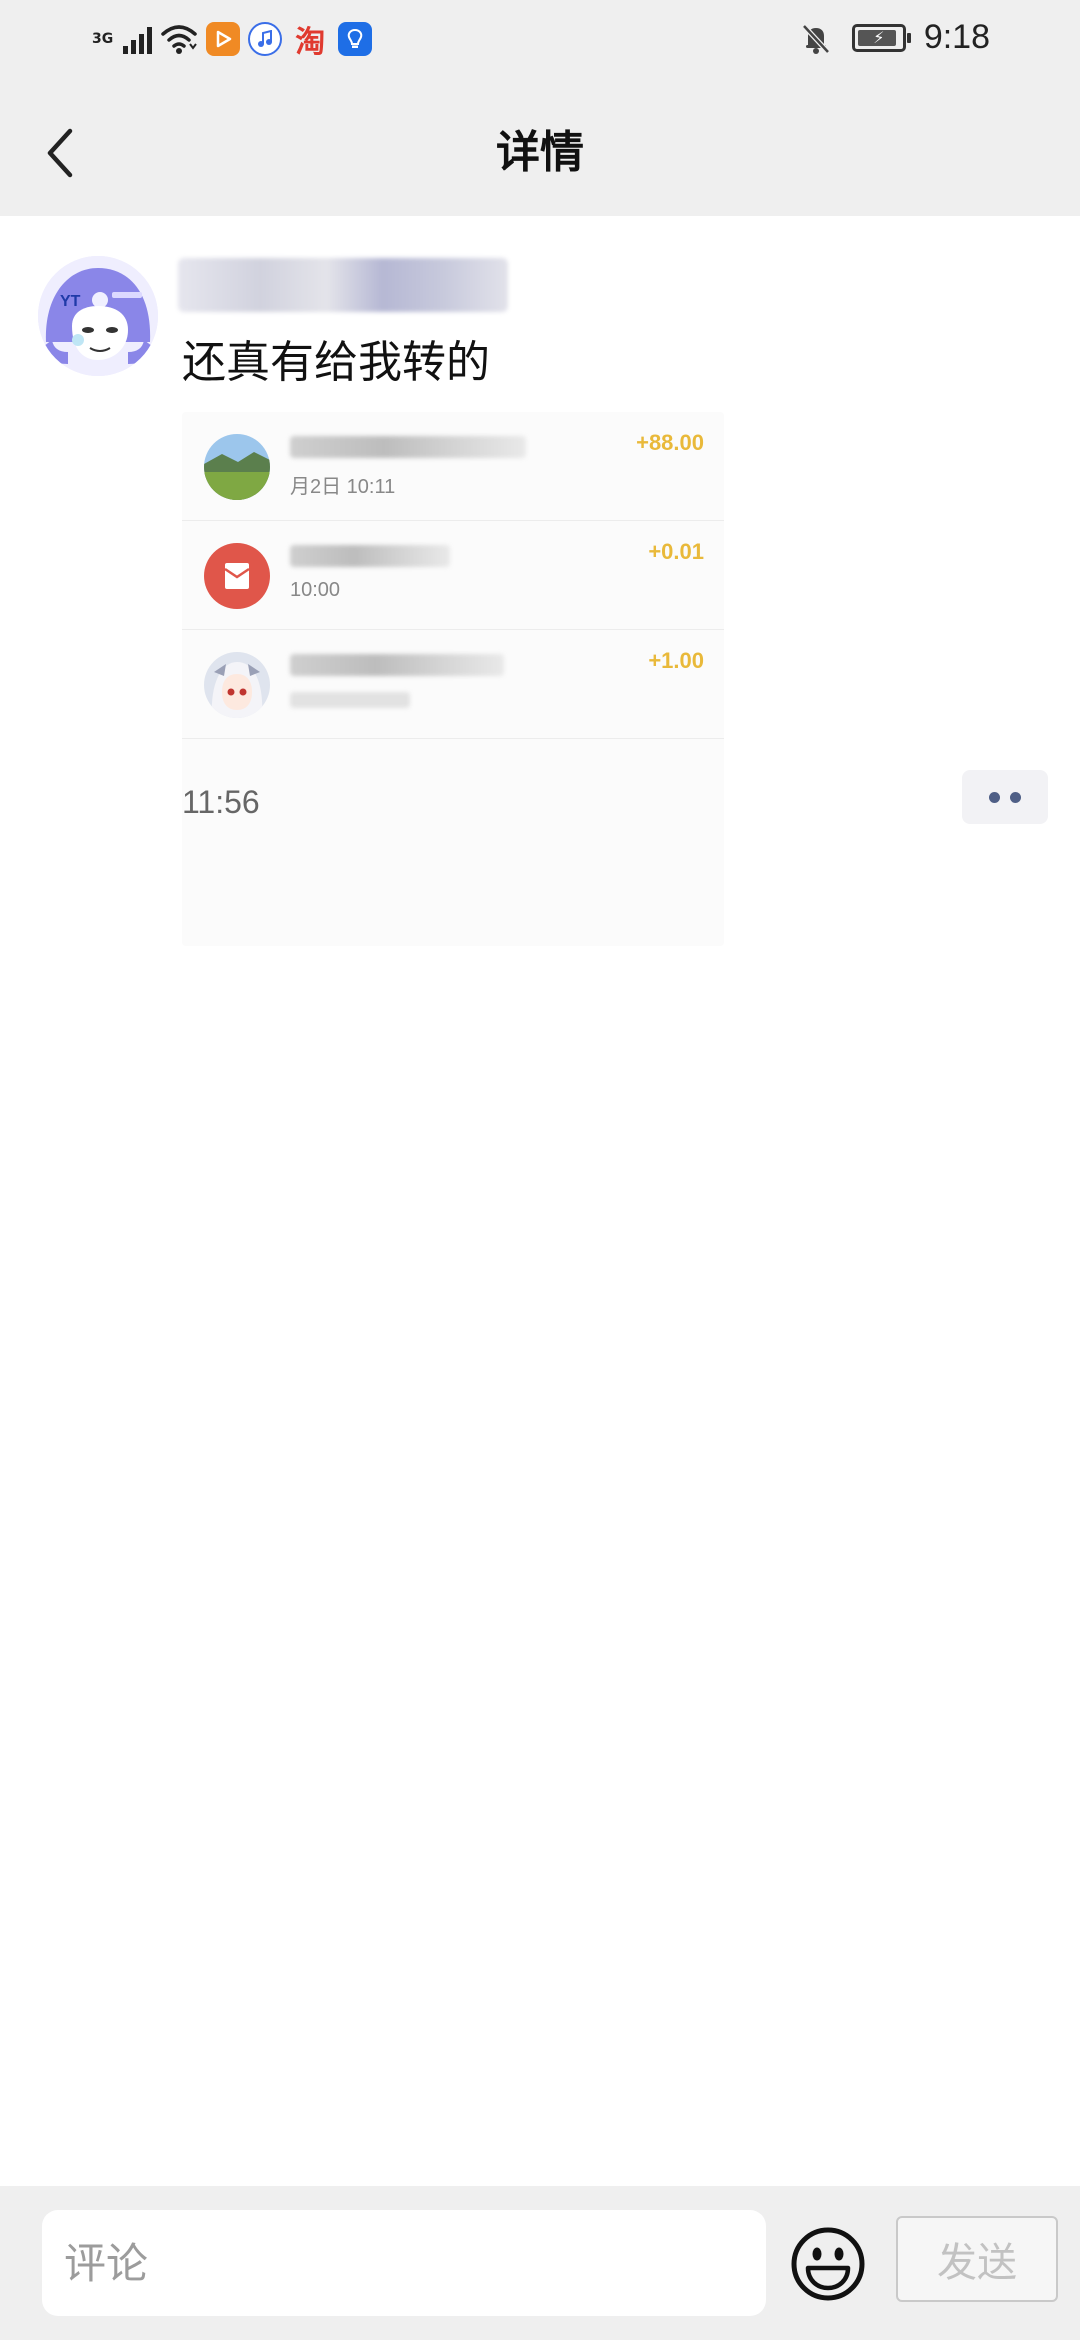  I want to click on music-app-icon, so click(265, 39).